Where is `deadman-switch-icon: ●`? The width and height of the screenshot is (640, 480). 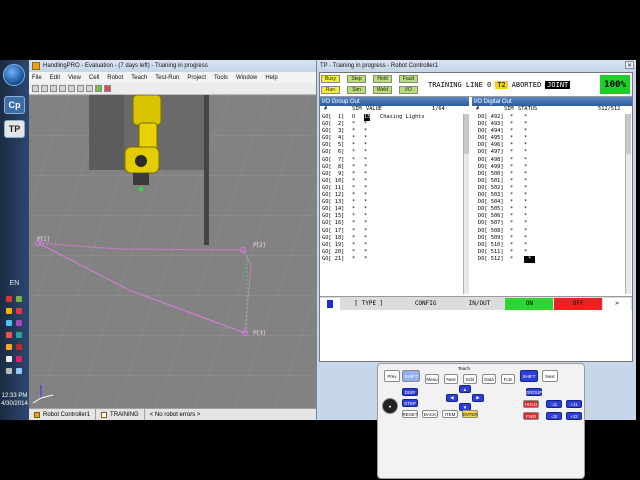
deadman-switch-icon: ● is located at coordinates (390, 406).